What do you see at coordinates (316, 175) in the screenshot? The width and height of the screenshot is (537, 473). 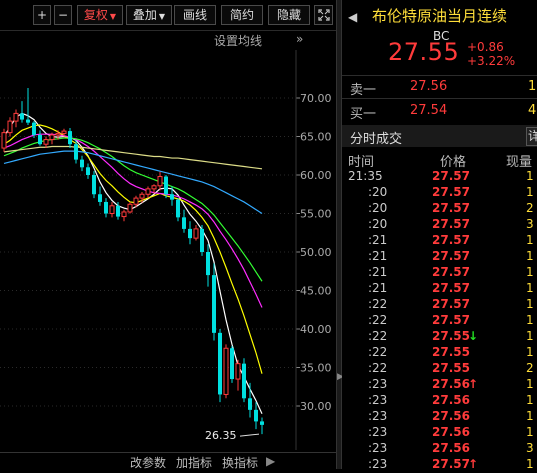 I see `y-tick-label: 60.00` at bounding box center [316, 175].